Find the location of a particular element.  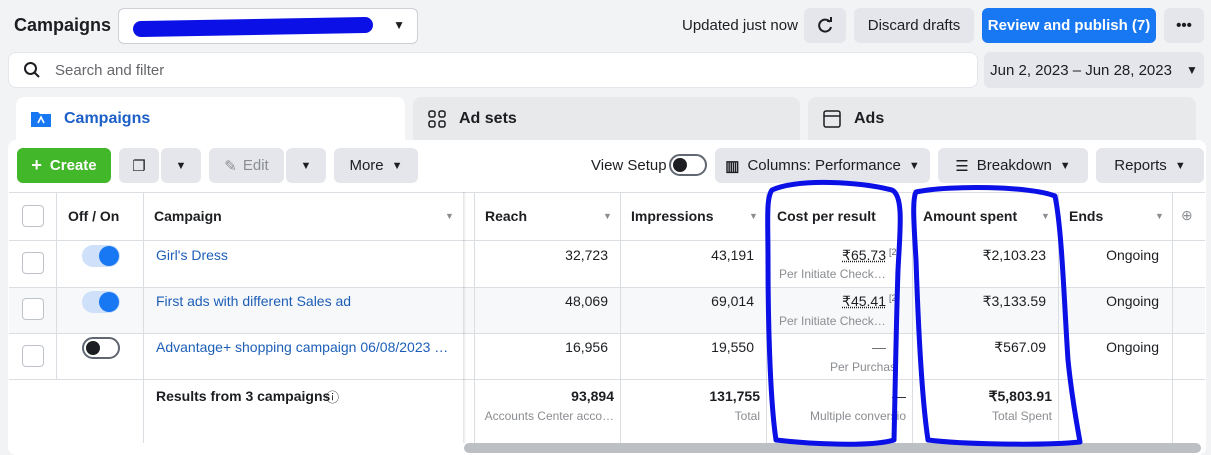

refresh-icon is located at coordinates (825, 24).